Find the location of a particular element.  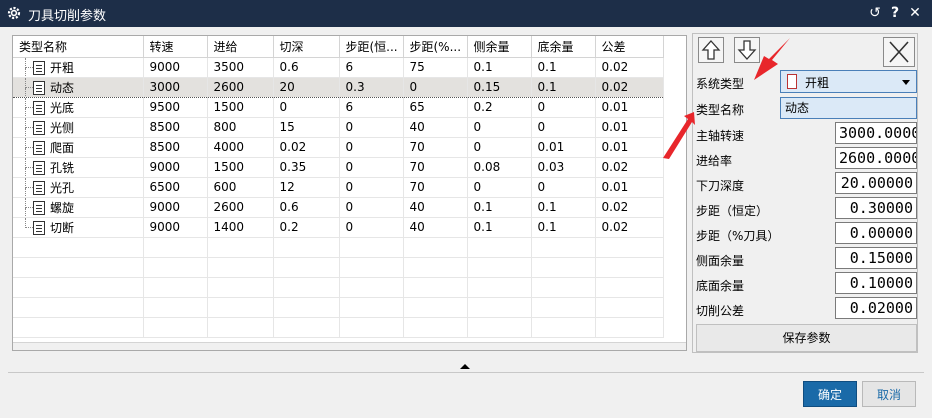

table-cell: 0.02 is located at coordinates (629, 227).